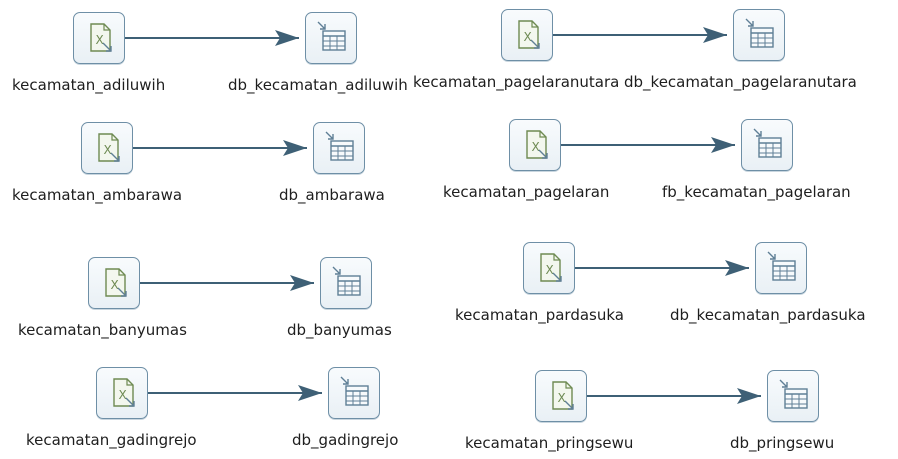 Image resolution: width=898 pixels, height=459 pixels. Describe the element at coordinates (756, 192) in the screenshot. I see `output-step-label: fb_kecamatan_pagelaran` at that location.